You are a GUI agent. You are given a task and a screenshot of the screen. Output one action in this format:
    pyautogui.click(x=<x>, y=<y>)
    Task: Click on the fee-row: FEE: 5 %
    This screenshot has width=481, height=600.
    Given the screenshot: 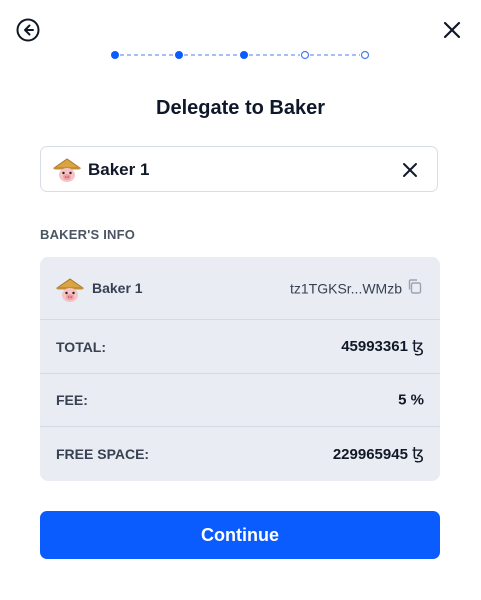 What is the action you would take?
    pyautogui.click(x=240, y=400)
    